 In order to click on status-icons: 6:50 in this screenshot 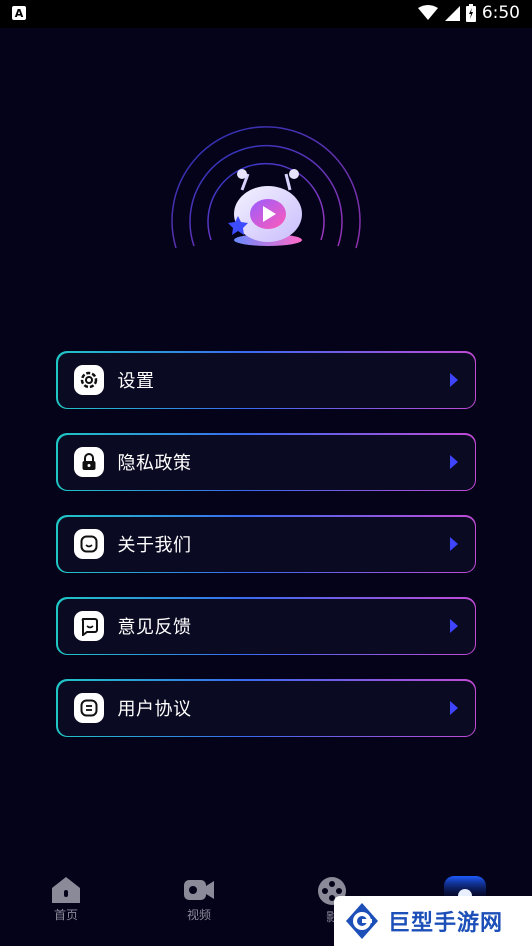, I will do `click(468, 13)`.